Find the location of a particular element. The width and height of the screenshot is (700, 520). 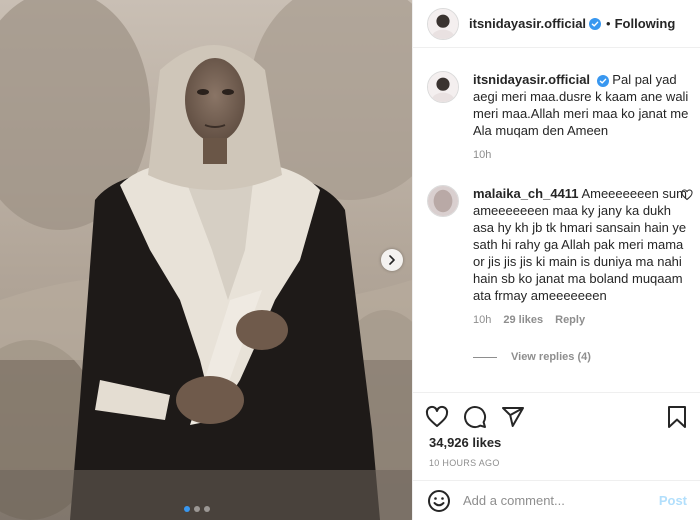

likes-count: 34,926 likes is located at coordinates (557, 442).